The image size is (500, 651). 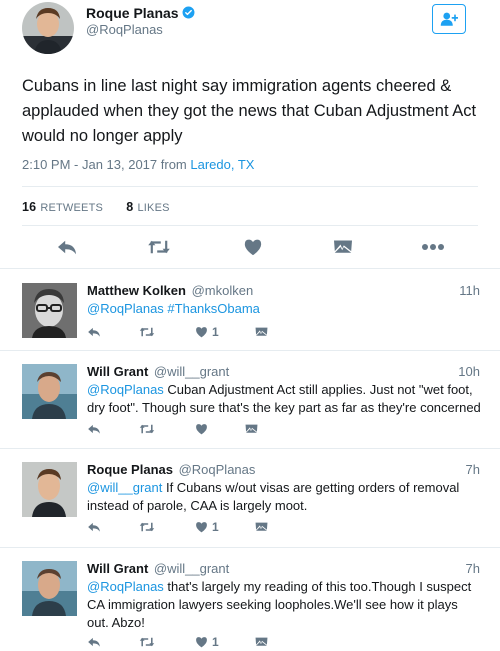 I want to click on author-avatar, so click(x=48, y=28).